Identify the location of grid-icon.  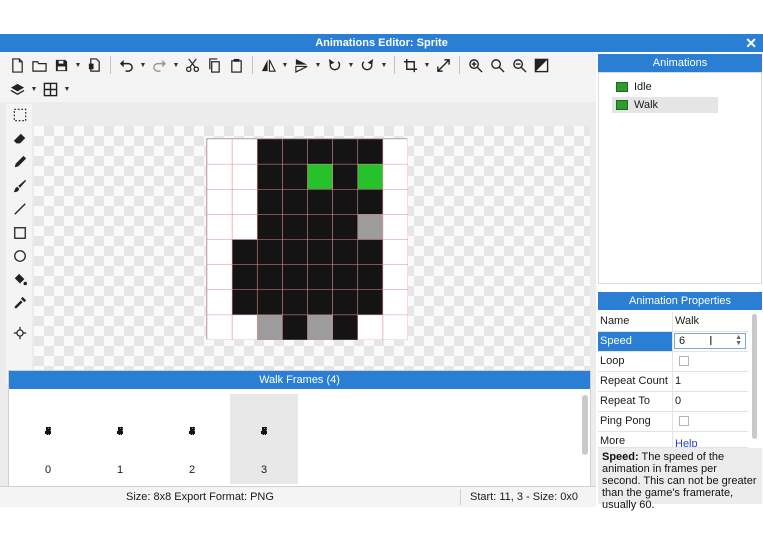
(50, 89).